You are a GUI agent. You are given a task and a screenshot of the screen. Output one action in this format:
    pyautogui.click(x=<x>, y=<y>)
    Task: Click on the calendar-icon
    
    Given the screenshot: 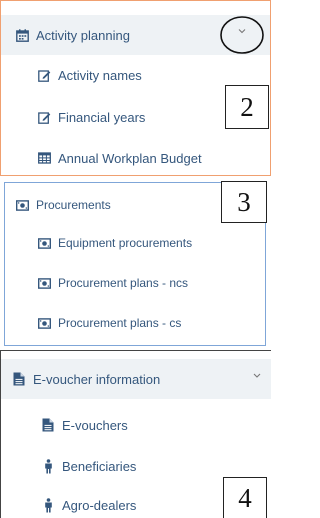 What is the action you would take?
    pyautogui.click(x=22, y=35)
    